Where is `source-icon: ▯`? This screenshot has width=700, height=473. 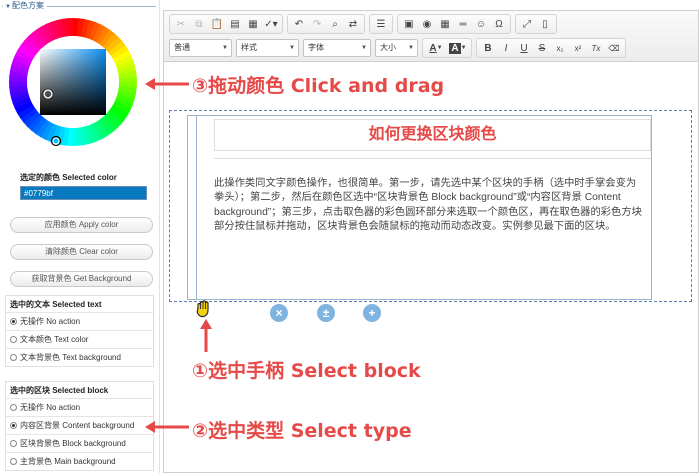 source-icon: ▯ is located at coordinates (545, 24).